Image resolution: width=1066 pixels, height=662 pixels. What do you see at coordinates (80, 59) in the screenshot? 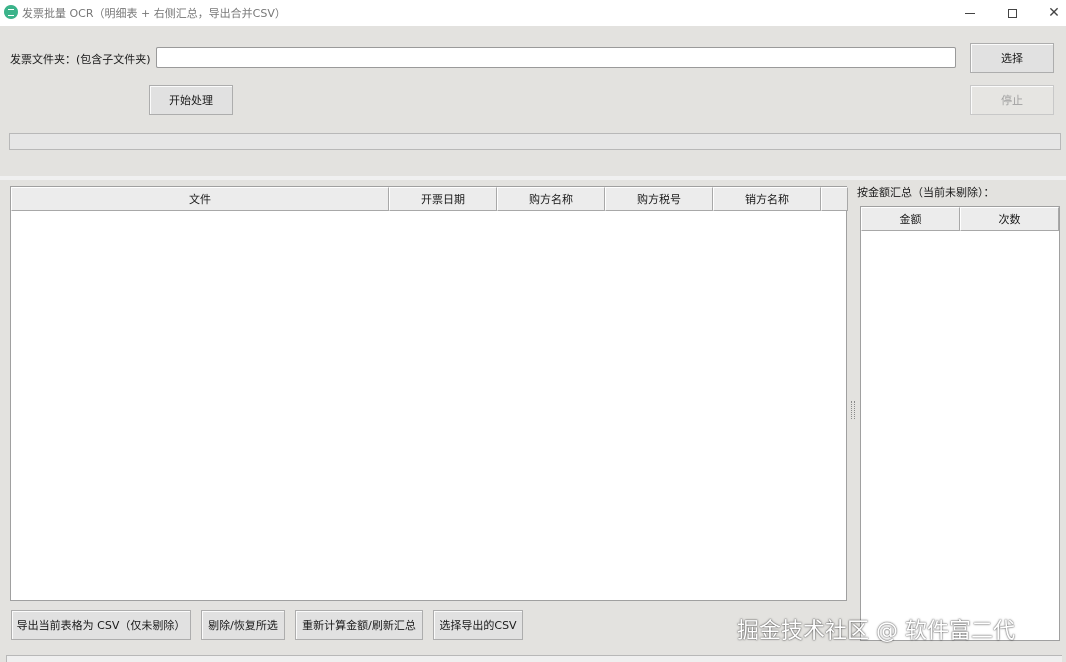
I see `folder-label: 发票文件夹：(包含子文件夹)` at bounding box center [80, 59].